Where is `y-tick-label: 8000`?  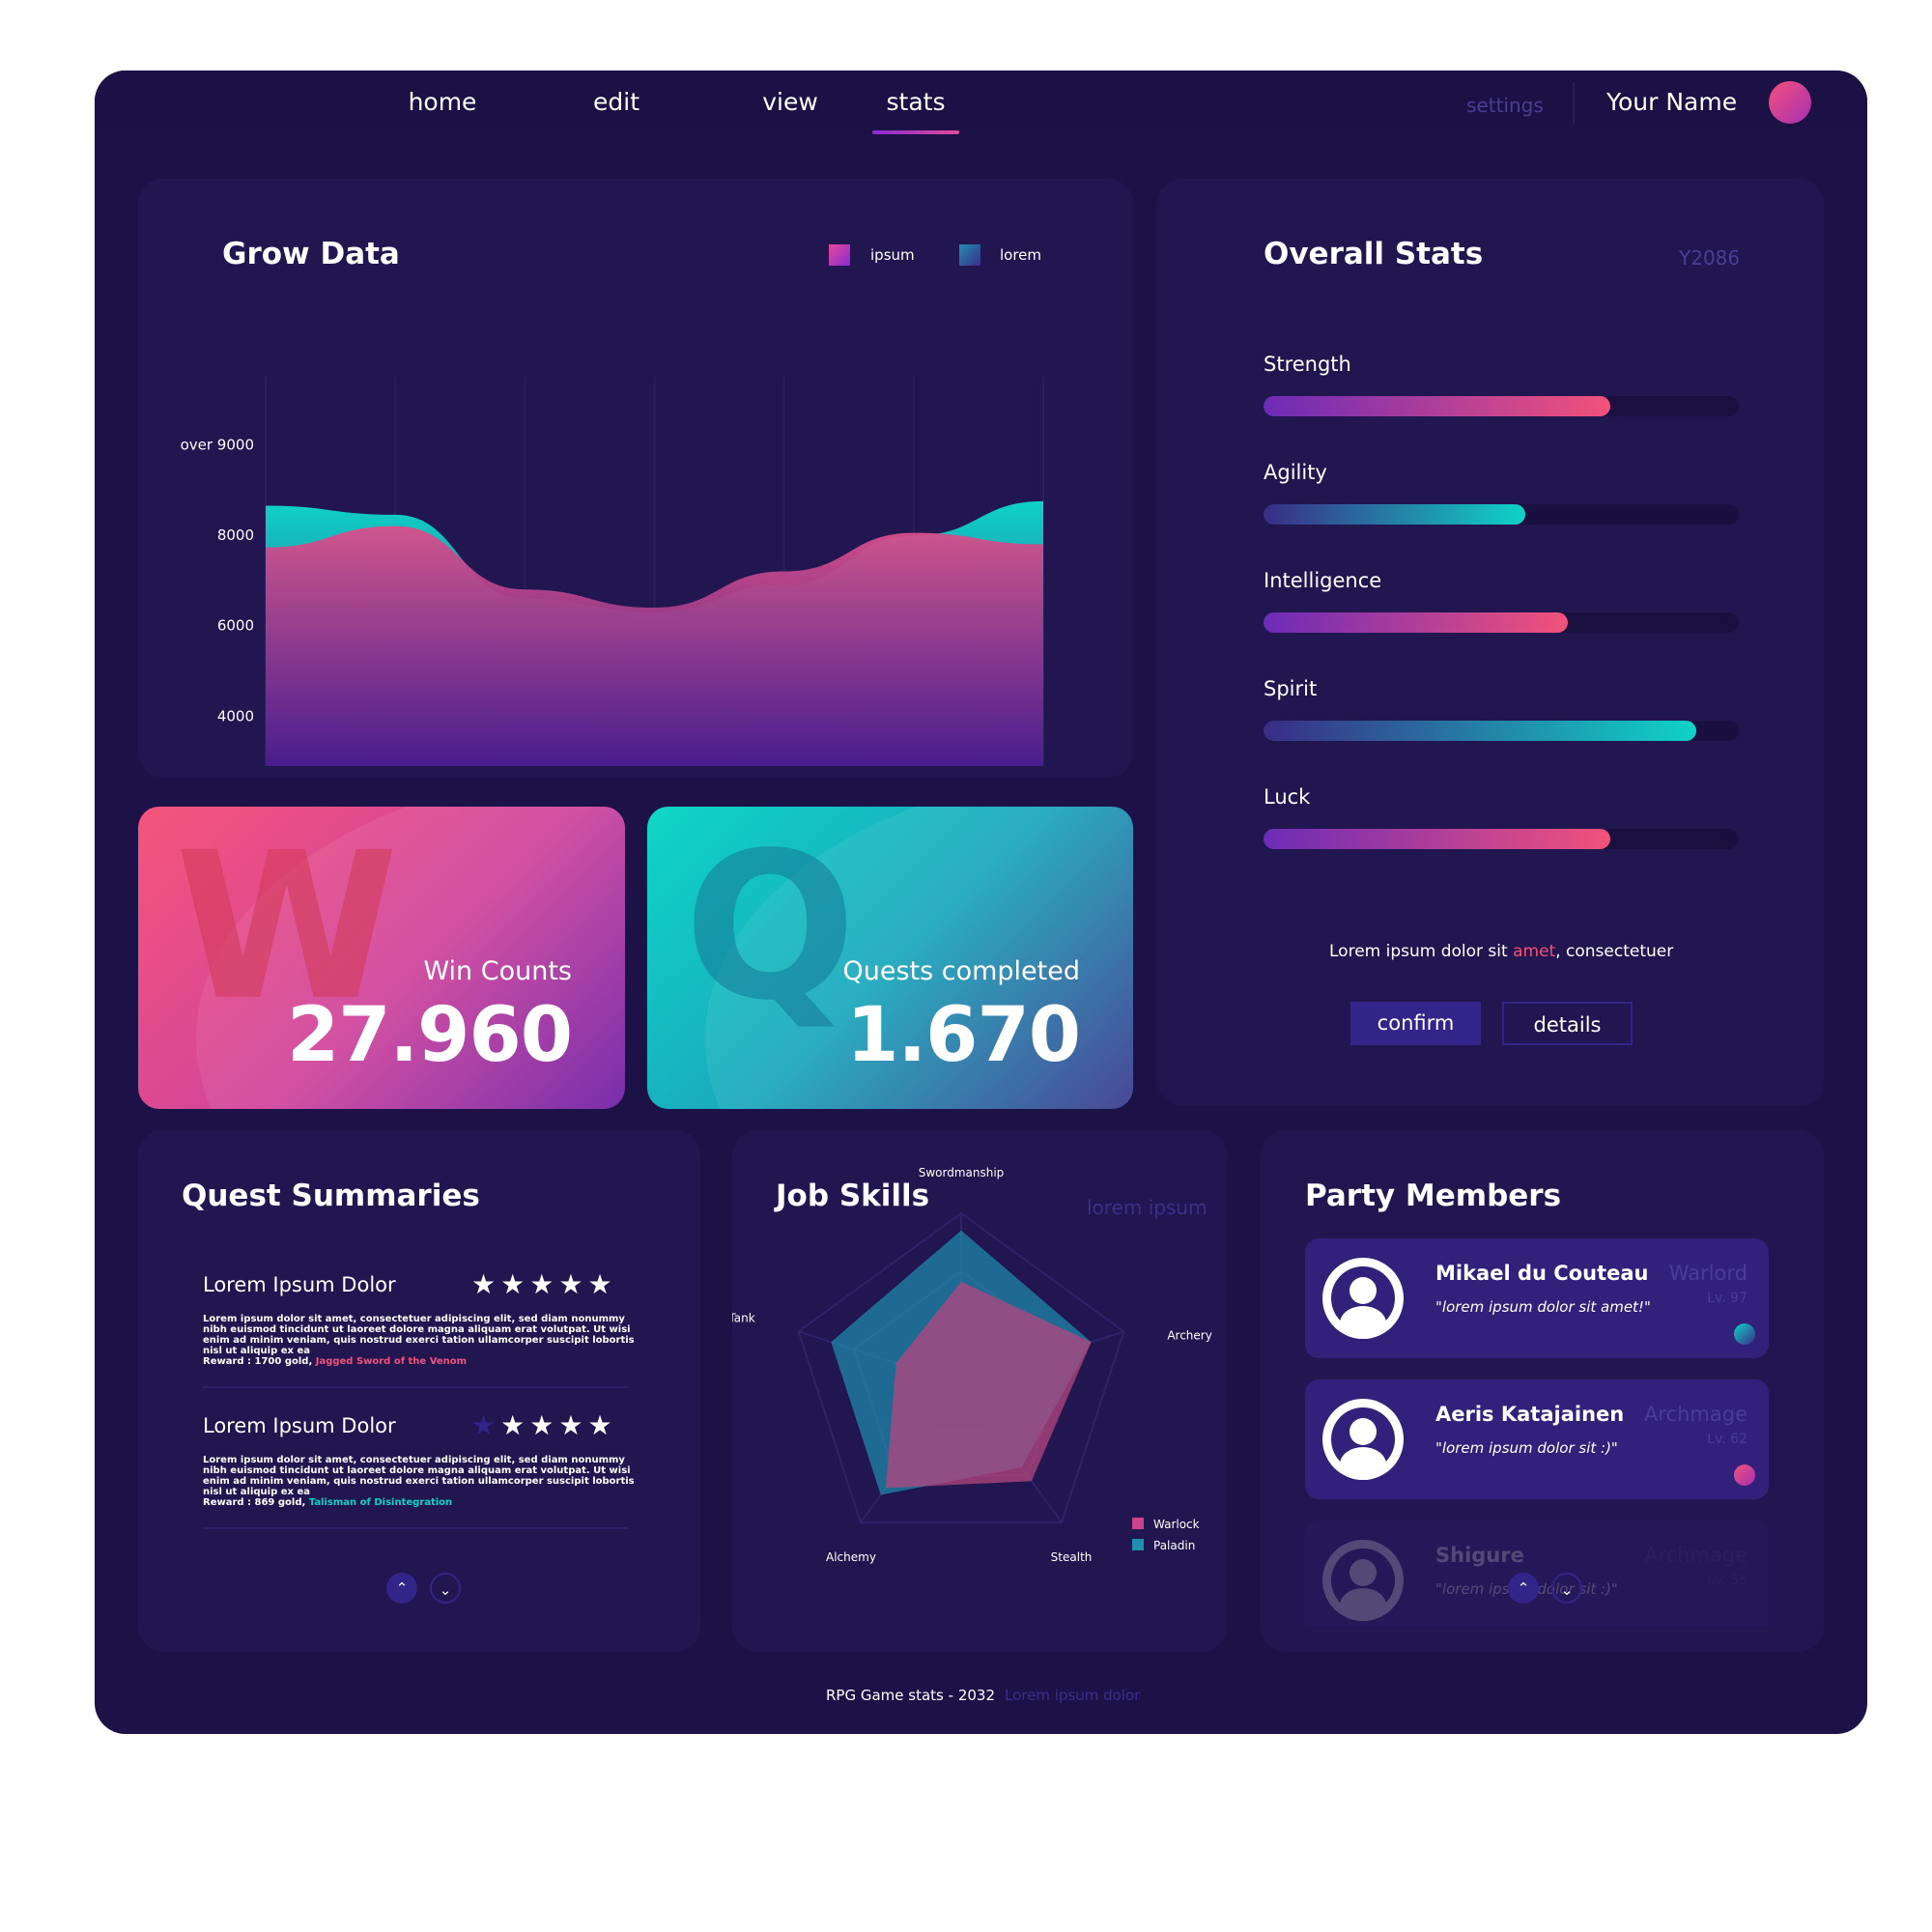 y-tick-label: 8000 is located at coordinates (235, 535).